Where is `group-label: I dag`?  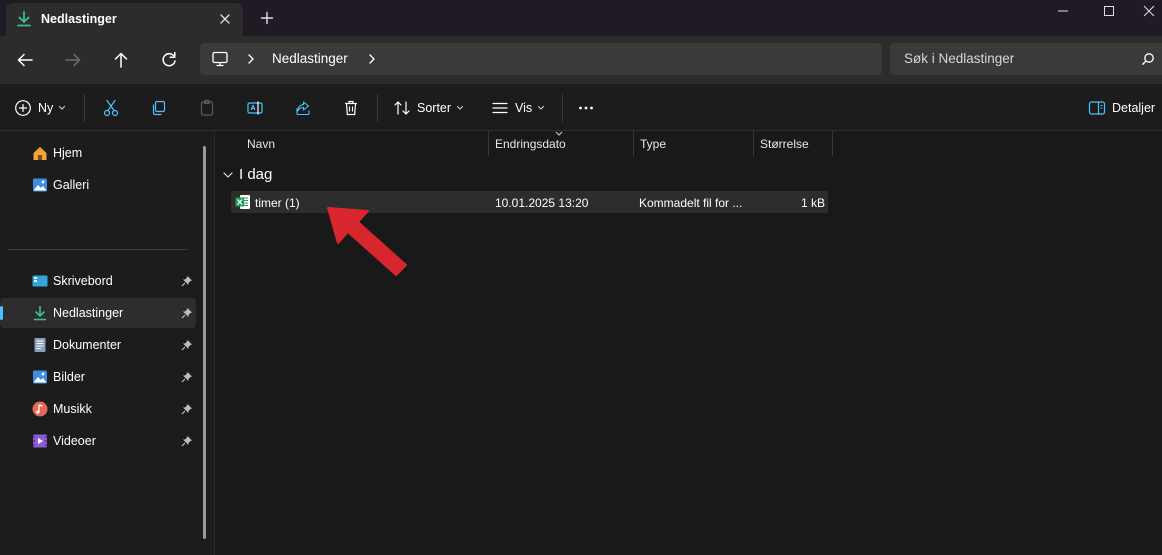 group-label: I dag is located at coordinates (256, 174).